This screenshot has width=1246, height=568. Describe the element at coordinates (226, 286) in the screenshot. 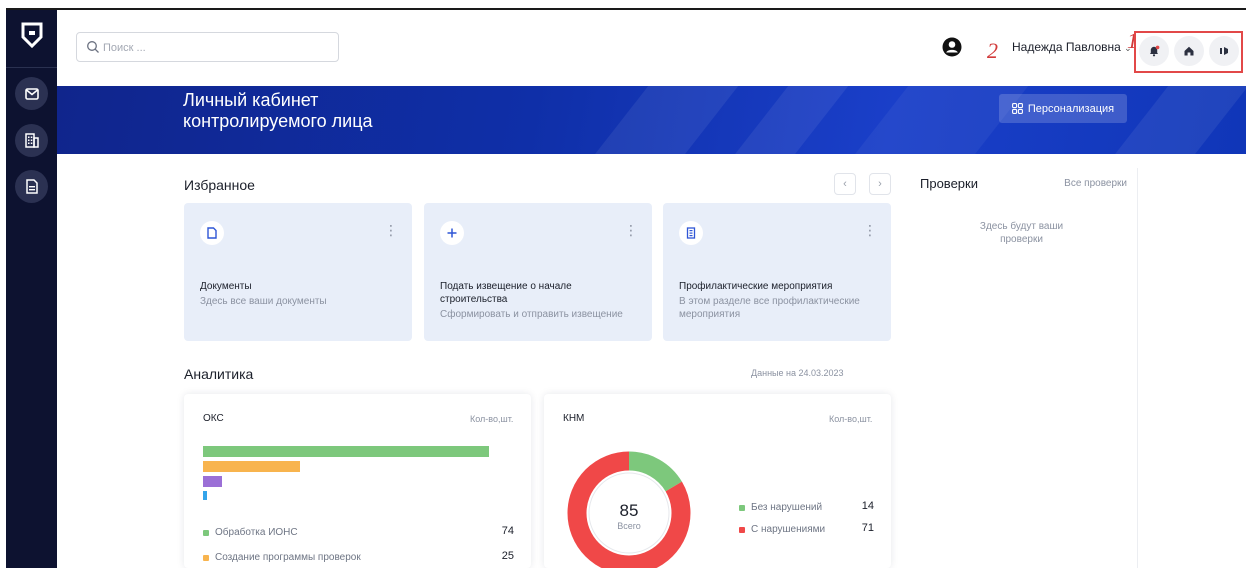

I see `card-title: Документы` at that location.